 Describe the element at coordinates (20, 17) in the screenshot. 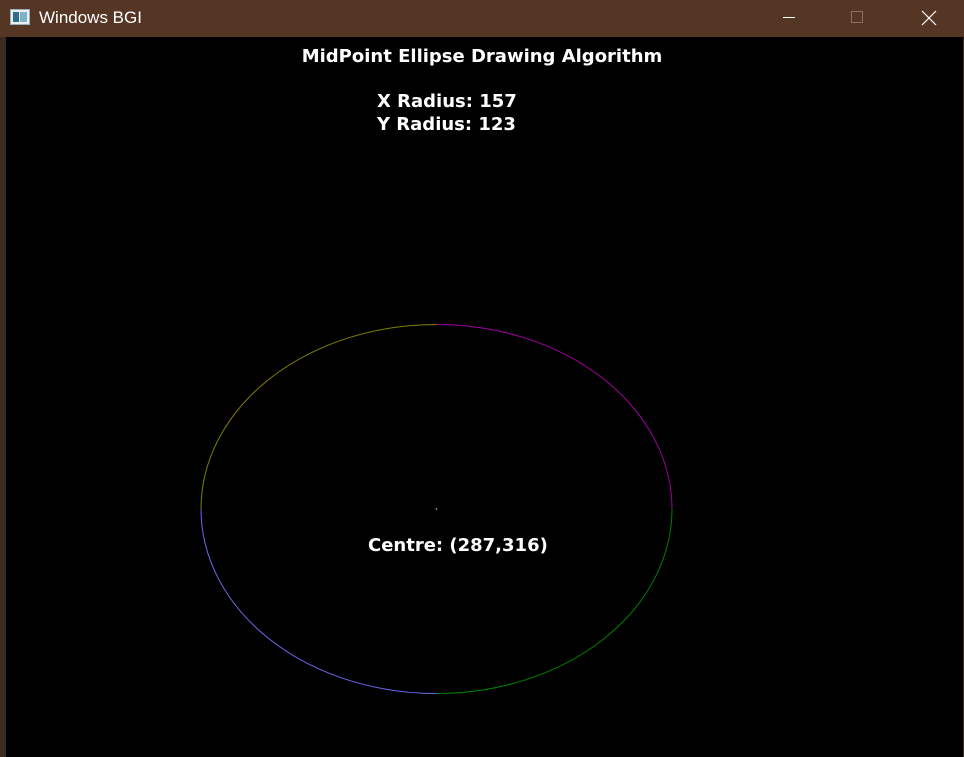

I see `app-icon` at that location.